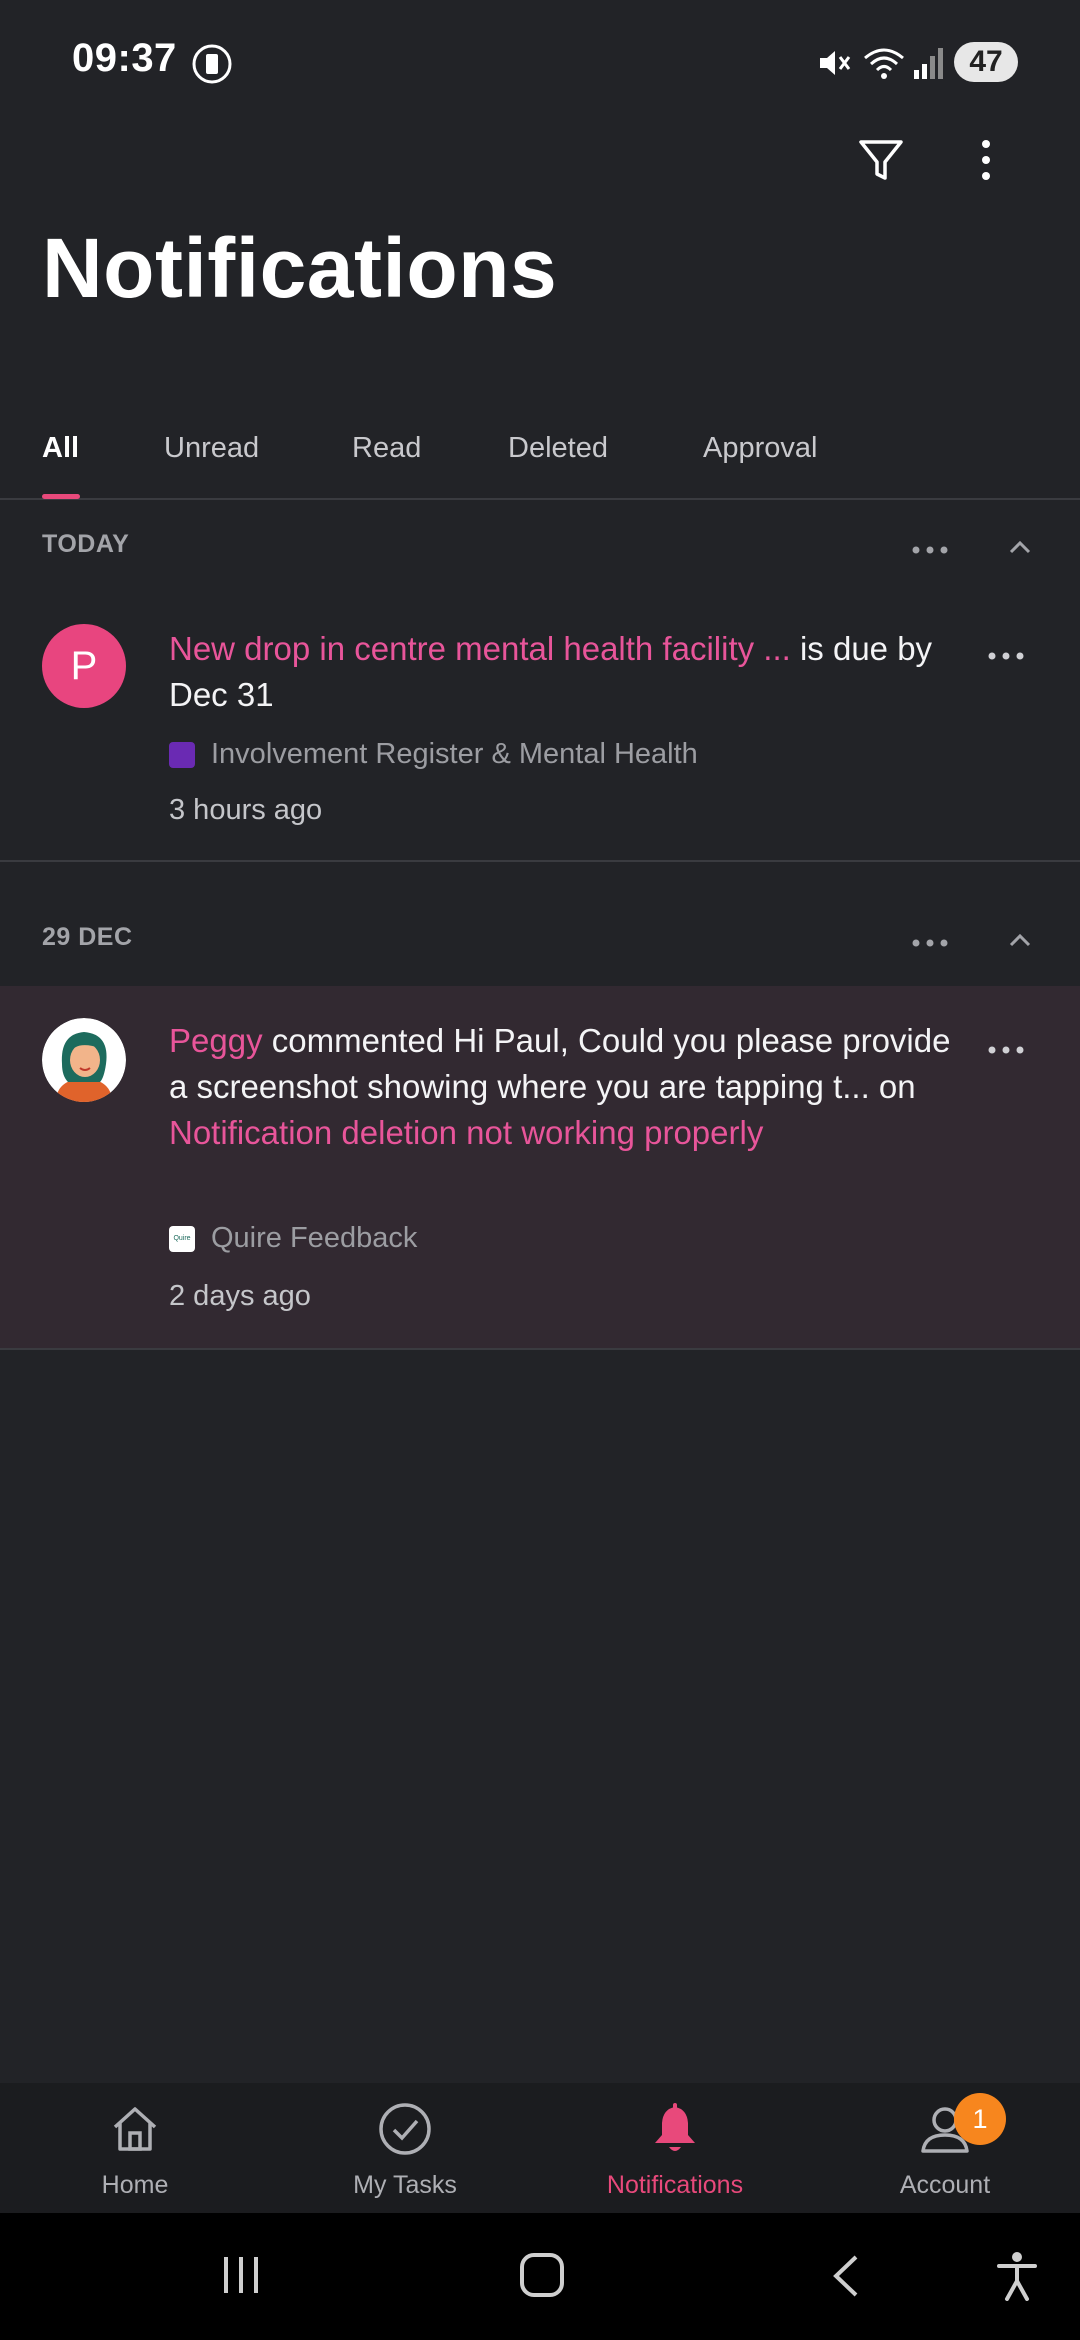 This screenshot has height=2340, width=1080. Describe the element at coordinates (84, 1060) in the screenshot. I see `user-avatar-illustration` at that location.